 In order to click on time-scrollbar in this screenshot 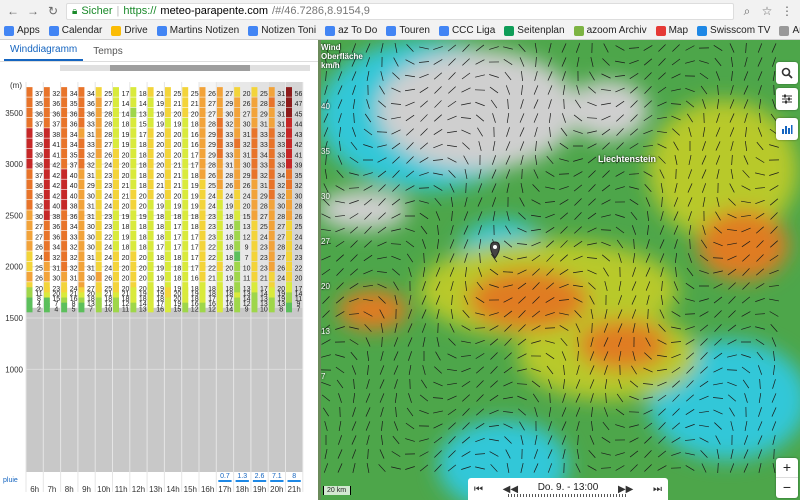, I will do `click(185, 68)`.